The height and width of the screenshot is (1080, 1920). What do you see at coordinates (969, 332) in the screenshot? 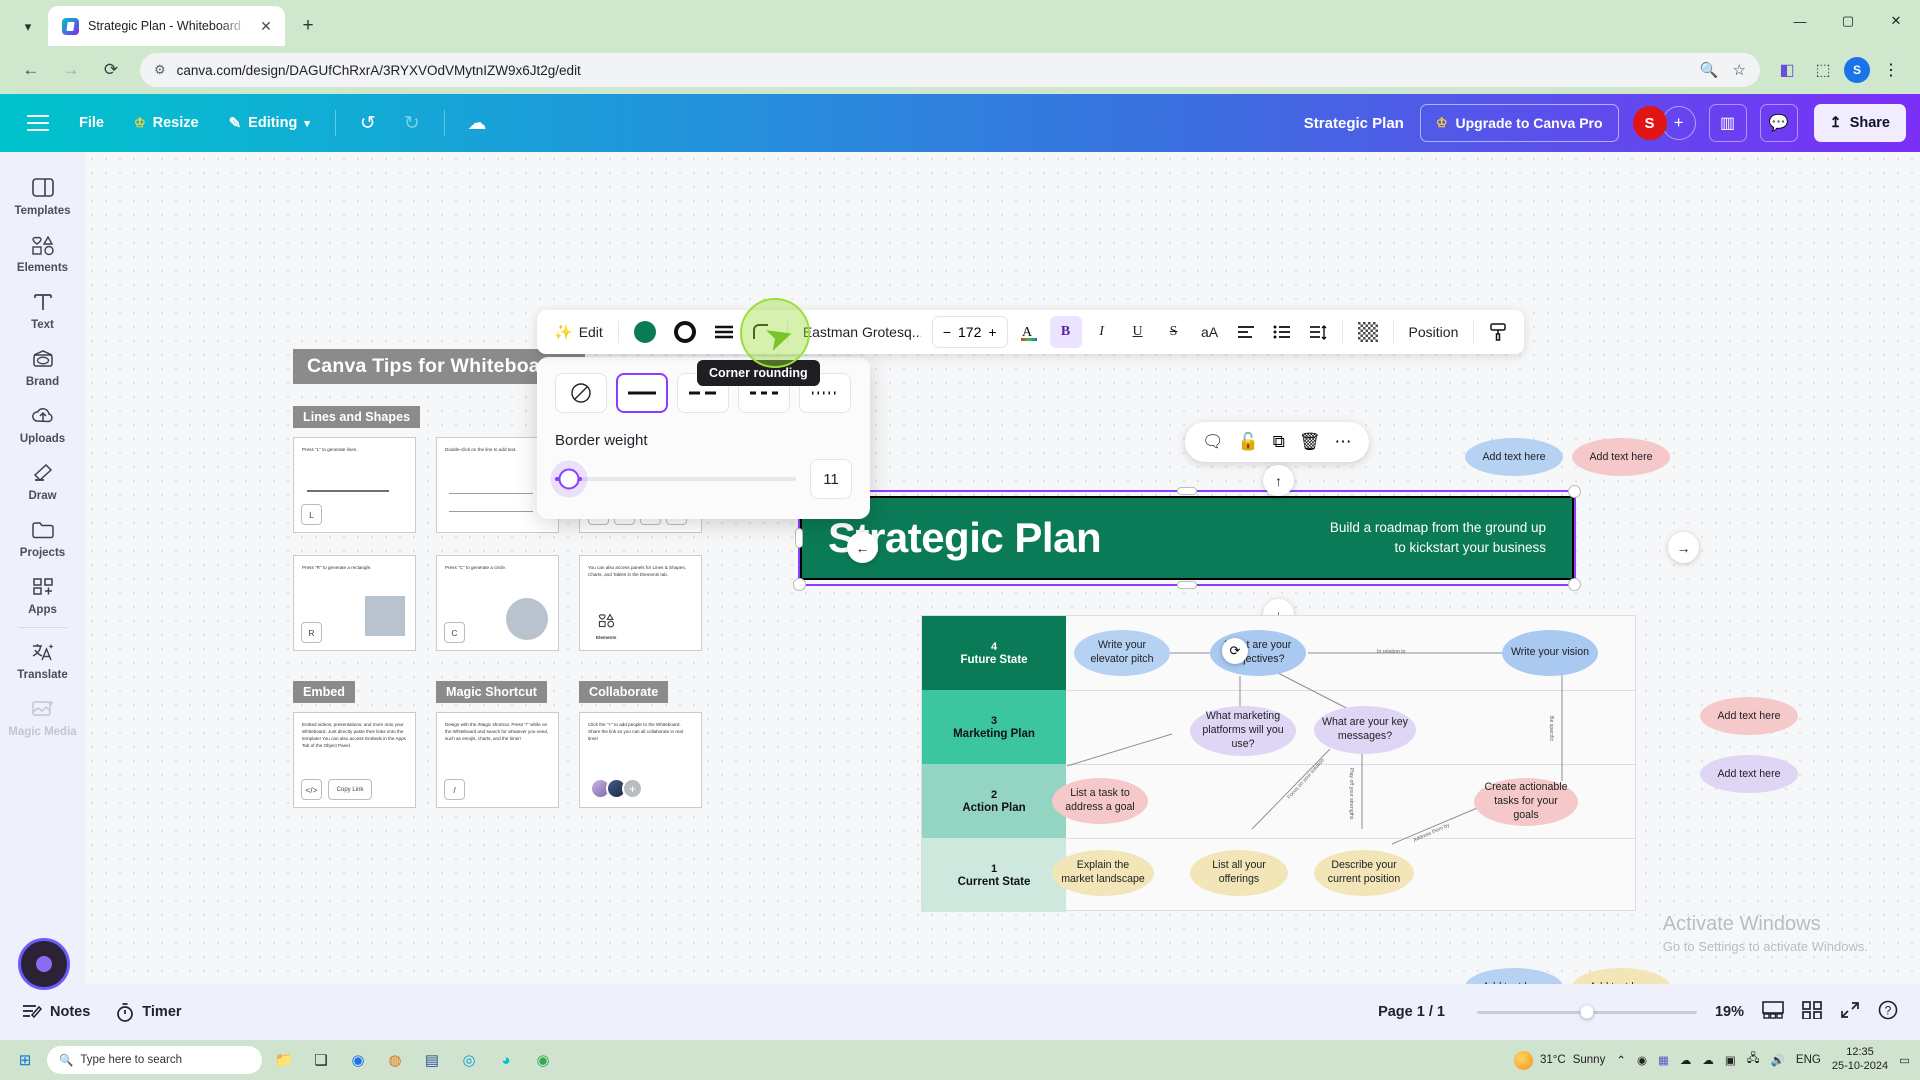
I see `font-size-stepper: − 172 +` at bounding box center [969, 332].